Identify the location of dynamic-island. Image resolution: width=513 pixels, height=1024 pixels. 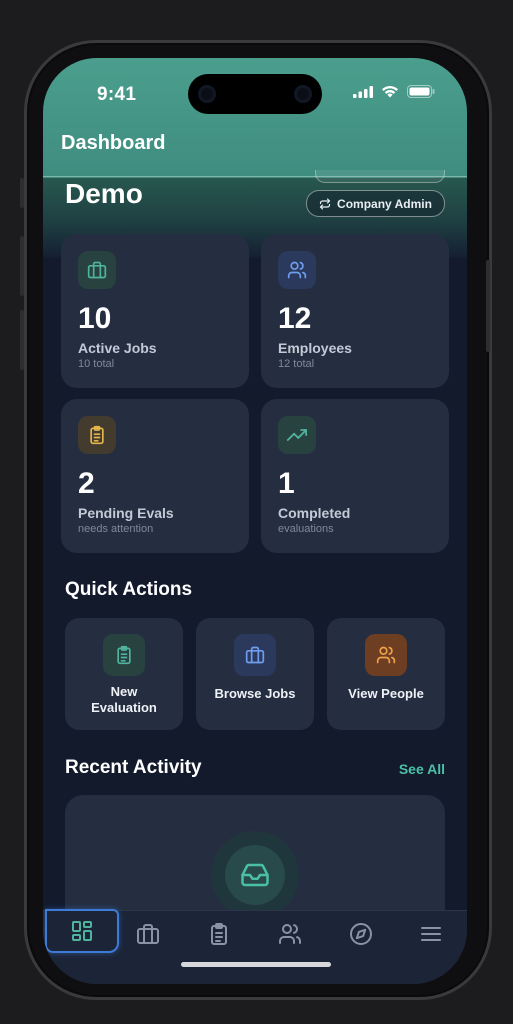
(255, 94).